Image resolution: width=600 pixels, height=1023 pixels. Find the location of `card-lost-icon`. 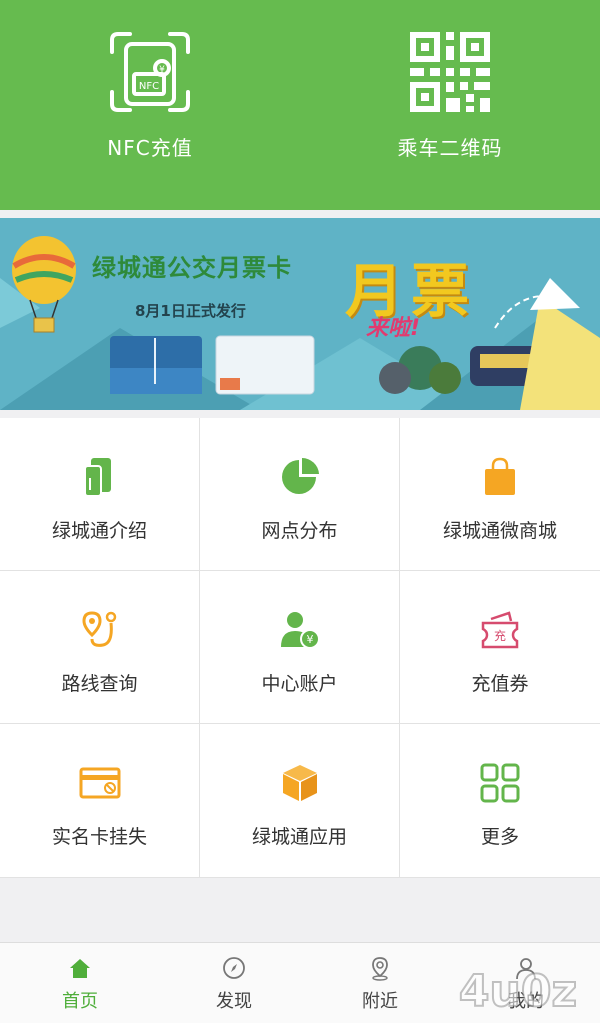

card-lost-icon is located at coordinates (99, 783).